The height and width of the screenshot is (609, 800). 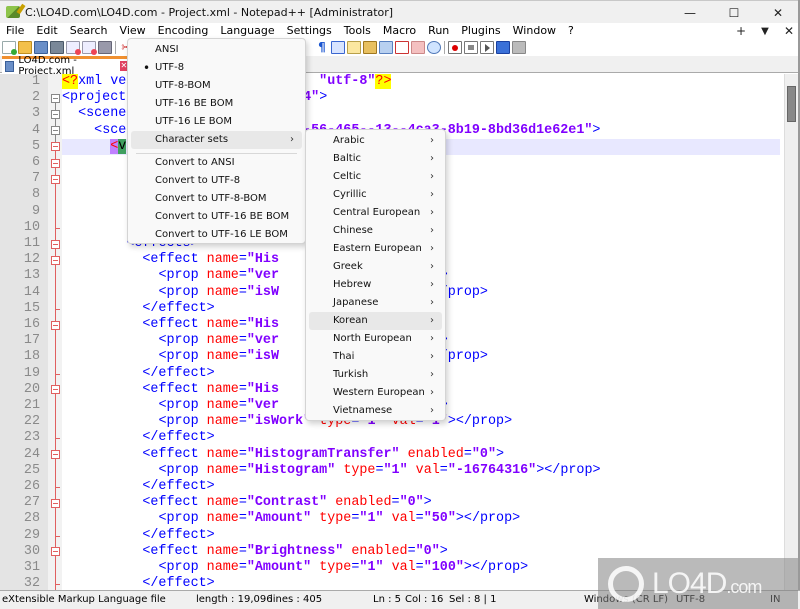 I want to click on playback-macro-icon, so click(x=487, y=47).